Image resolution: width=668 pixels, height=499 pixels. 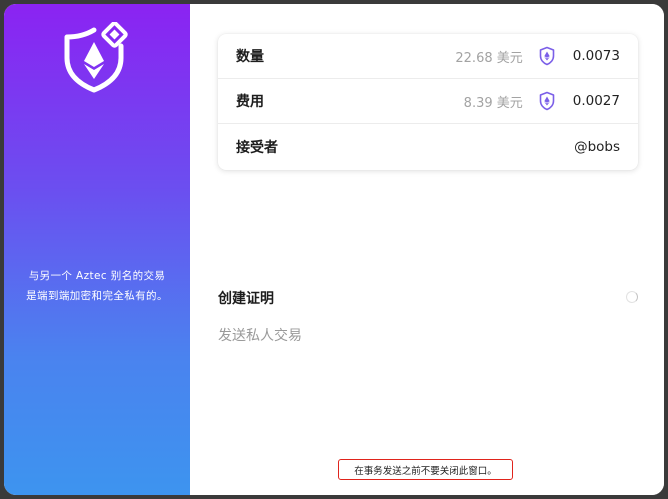 I want to click on sidebar-description-line-2: 是端到端加密和完全私有的。, so click(x=97, y=296).